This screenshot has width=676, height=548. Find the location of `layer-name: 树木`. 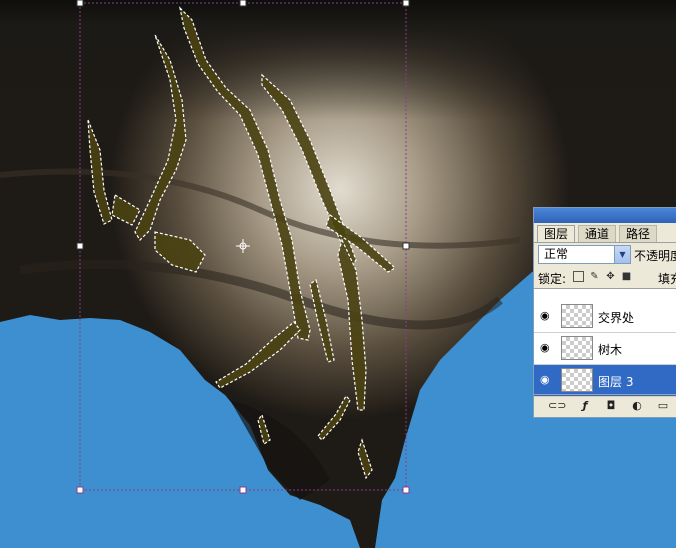

layer-name: 树木 is located at coordinates (610, 350).